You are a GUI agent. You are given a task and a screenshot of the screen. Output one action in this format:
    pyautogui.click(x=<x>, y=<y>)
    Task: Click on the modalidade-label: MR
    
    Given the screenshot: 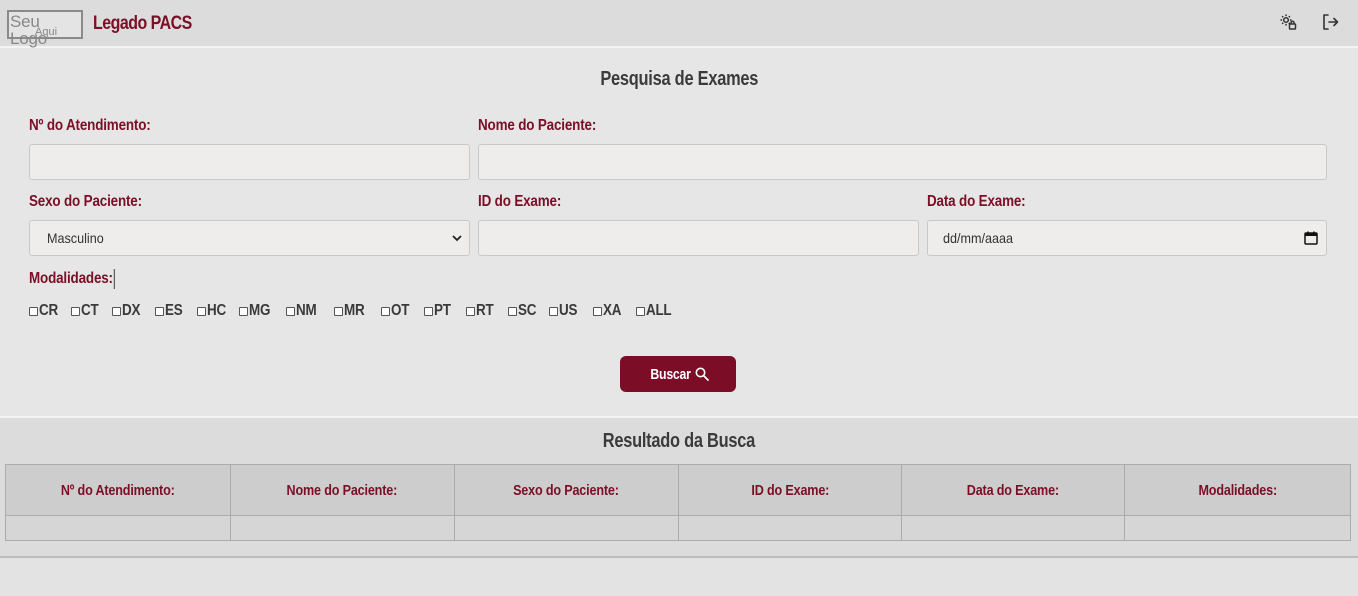 What is the action you would take?
    pyautogui.click(x=354, y=310)
    